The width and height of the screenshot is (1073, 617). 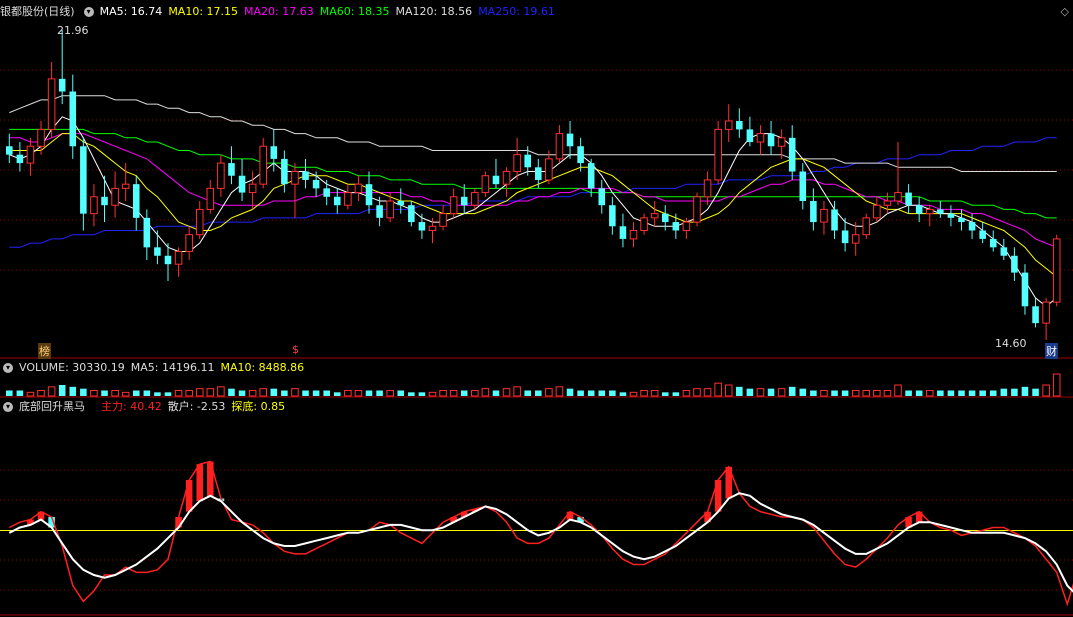 I want to click on finance-marker: 财, so click(x=1051, y=351).